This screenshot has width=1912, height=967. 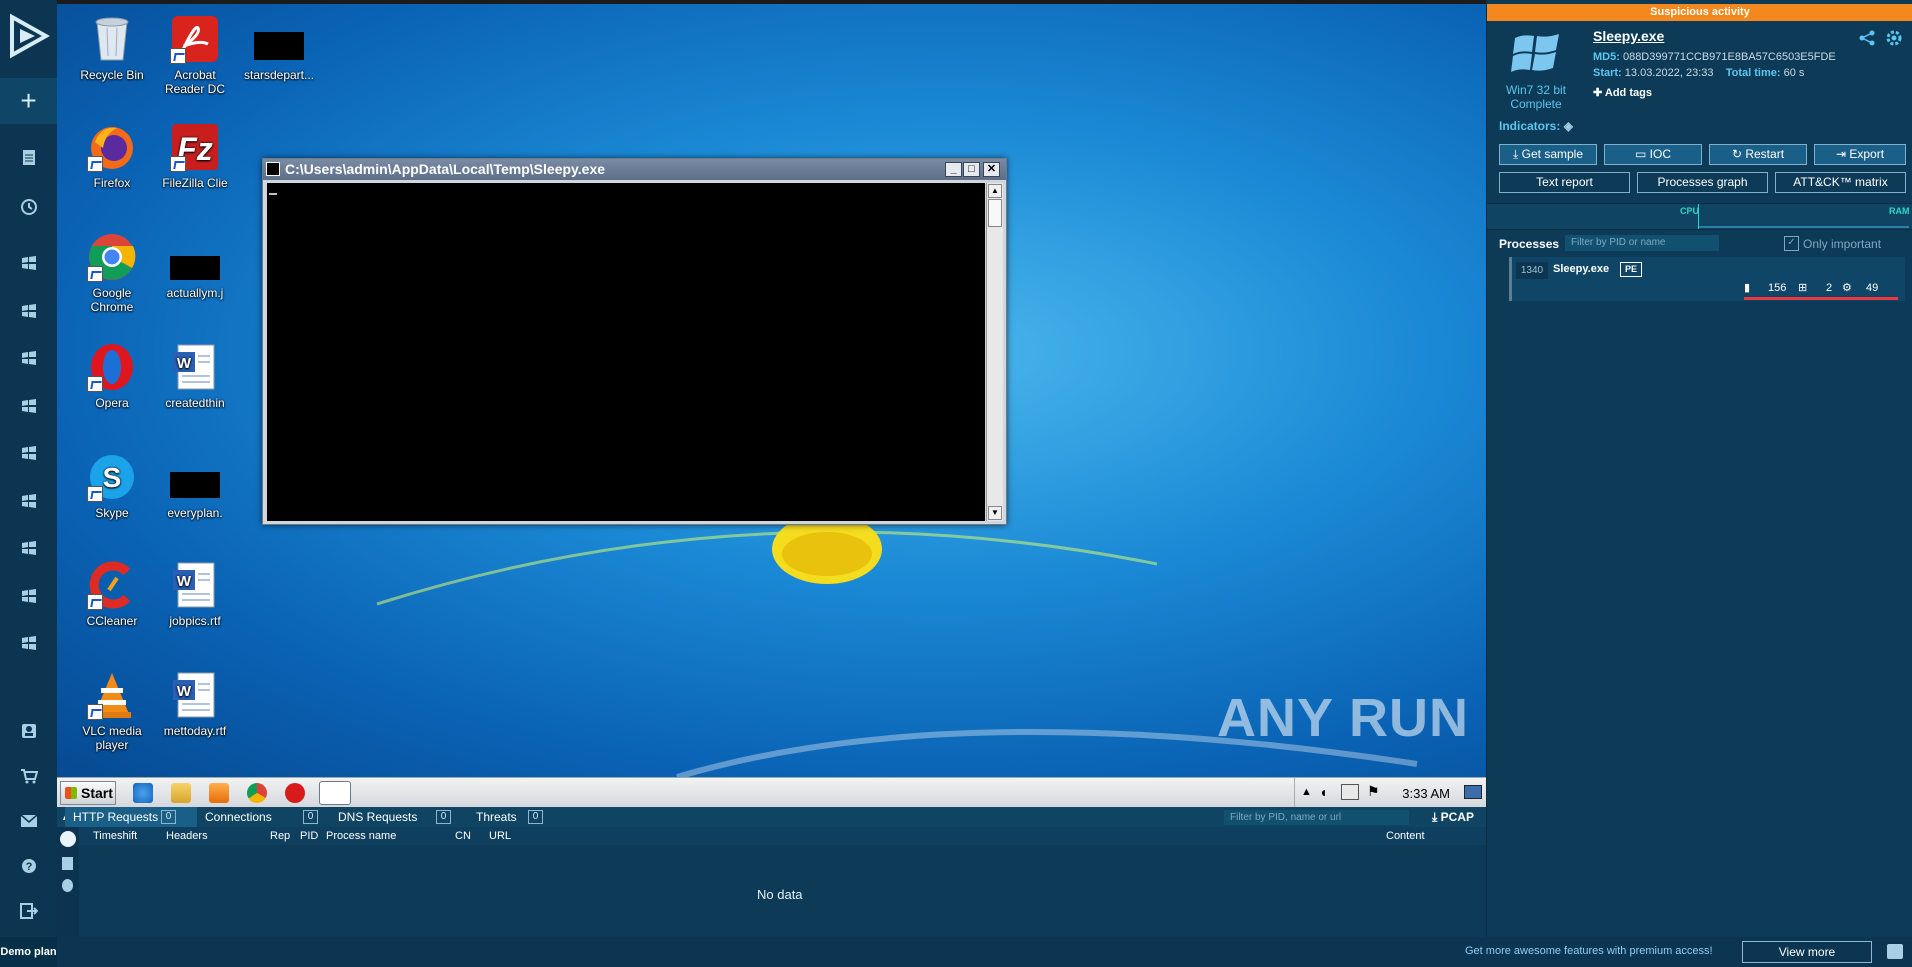 What do you see at coordinates (28, 36) in the screenshot?
I see `anyrun-logo` at bounding box center [28, 36].